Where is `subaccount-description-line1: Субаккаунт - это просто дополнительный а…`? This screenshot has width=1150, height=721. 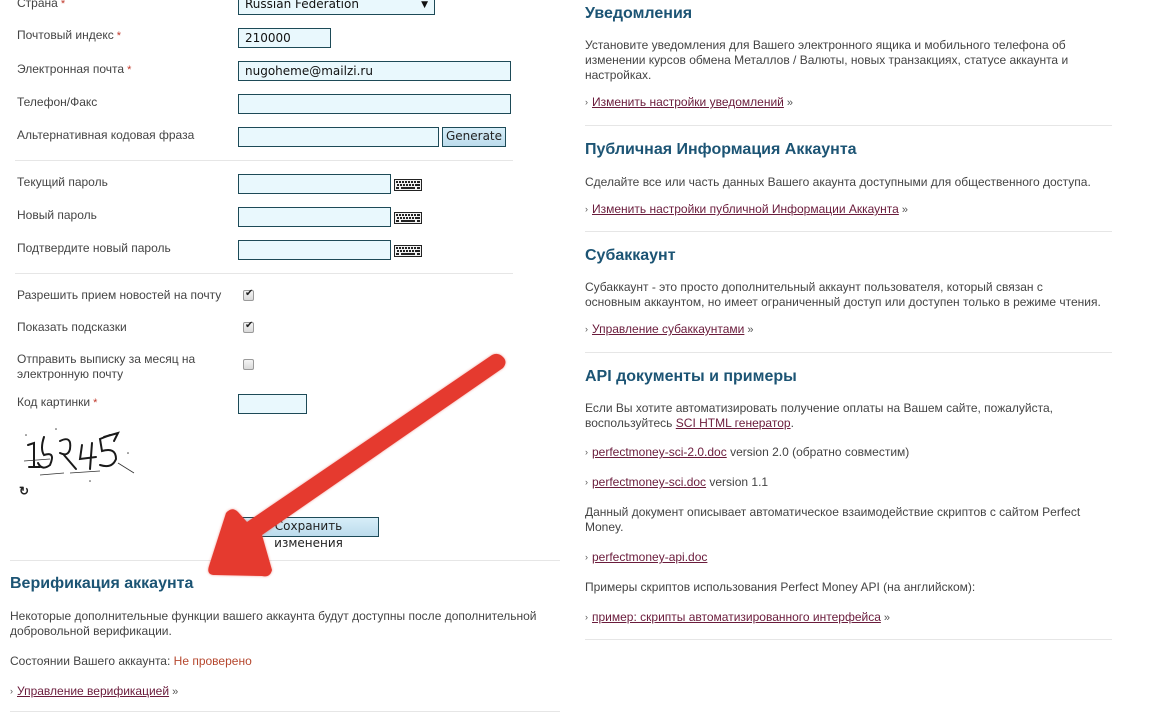
subaccount-description-line1: Субаккаунт - это просто дополнительный а… is located at coordinates (814, 287).